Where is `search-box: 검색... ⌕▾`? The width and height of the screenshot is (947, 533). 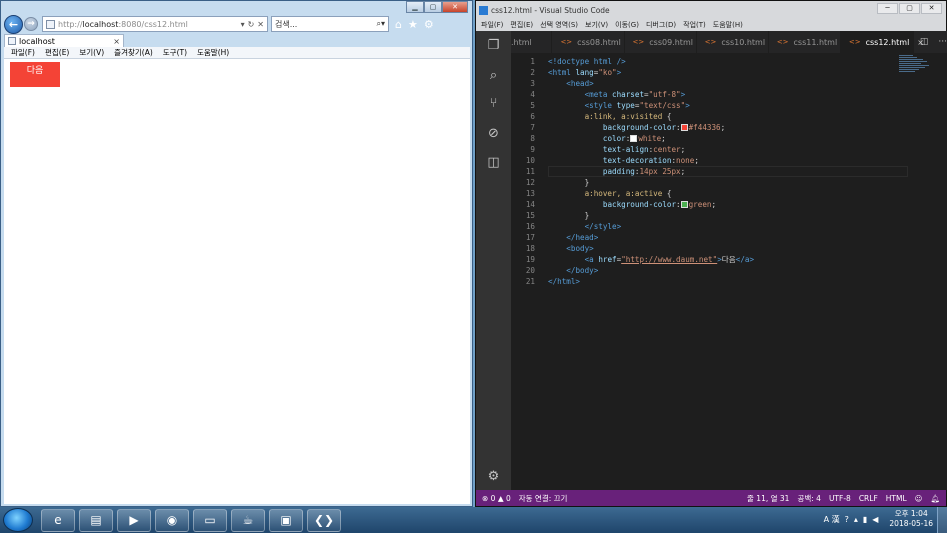 search-box: 검색... ⌕▾ is located at coordinates (330, 24).